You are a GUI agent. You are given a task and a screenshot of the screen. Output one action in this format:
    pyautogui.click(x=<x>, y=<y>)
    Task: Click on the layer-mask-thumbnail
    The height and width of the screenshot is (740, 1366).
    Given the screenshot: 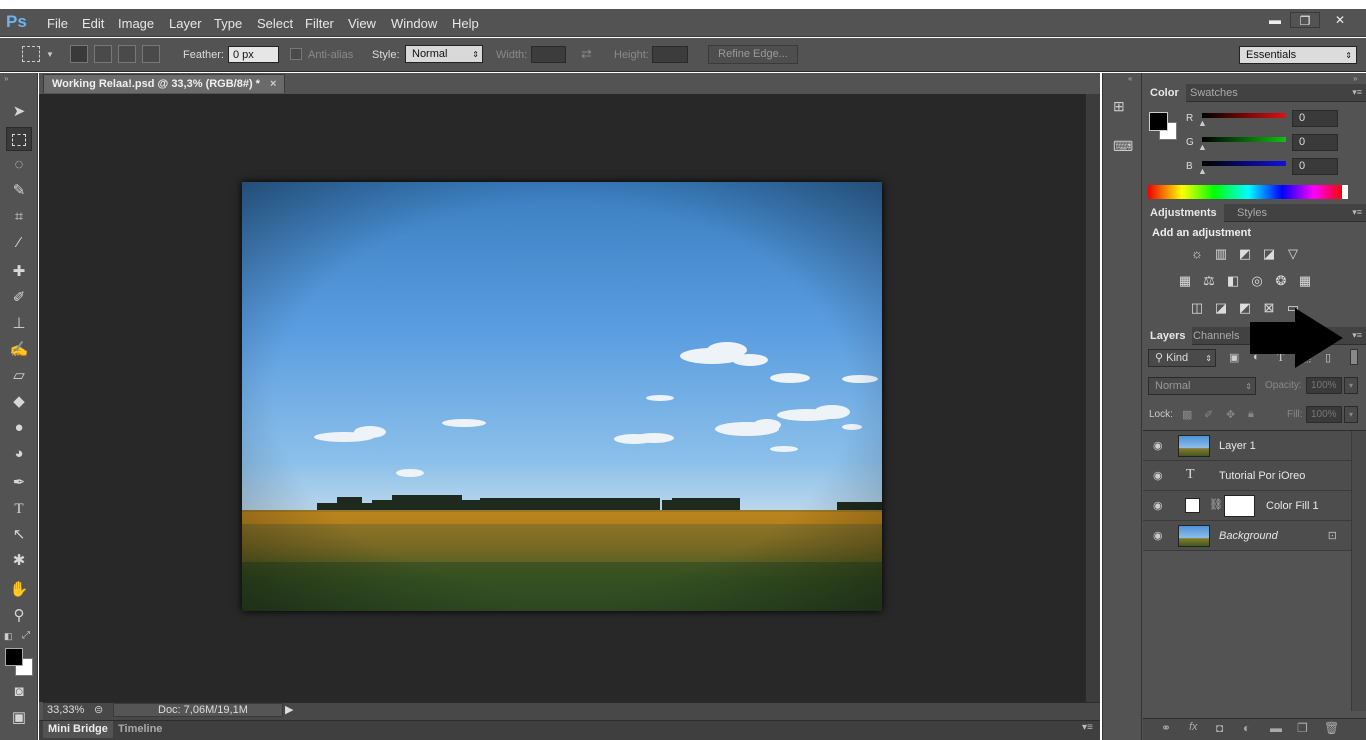 What is the action you would take?
    pyautogui.click(x=1239, y=506)
    